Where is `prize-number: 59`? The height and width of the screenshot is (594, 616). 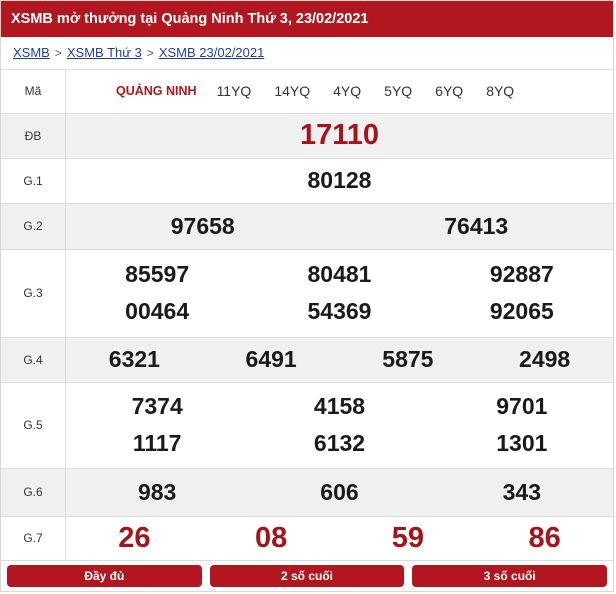
prize-number: 59 is located at coordinates (407, 537).